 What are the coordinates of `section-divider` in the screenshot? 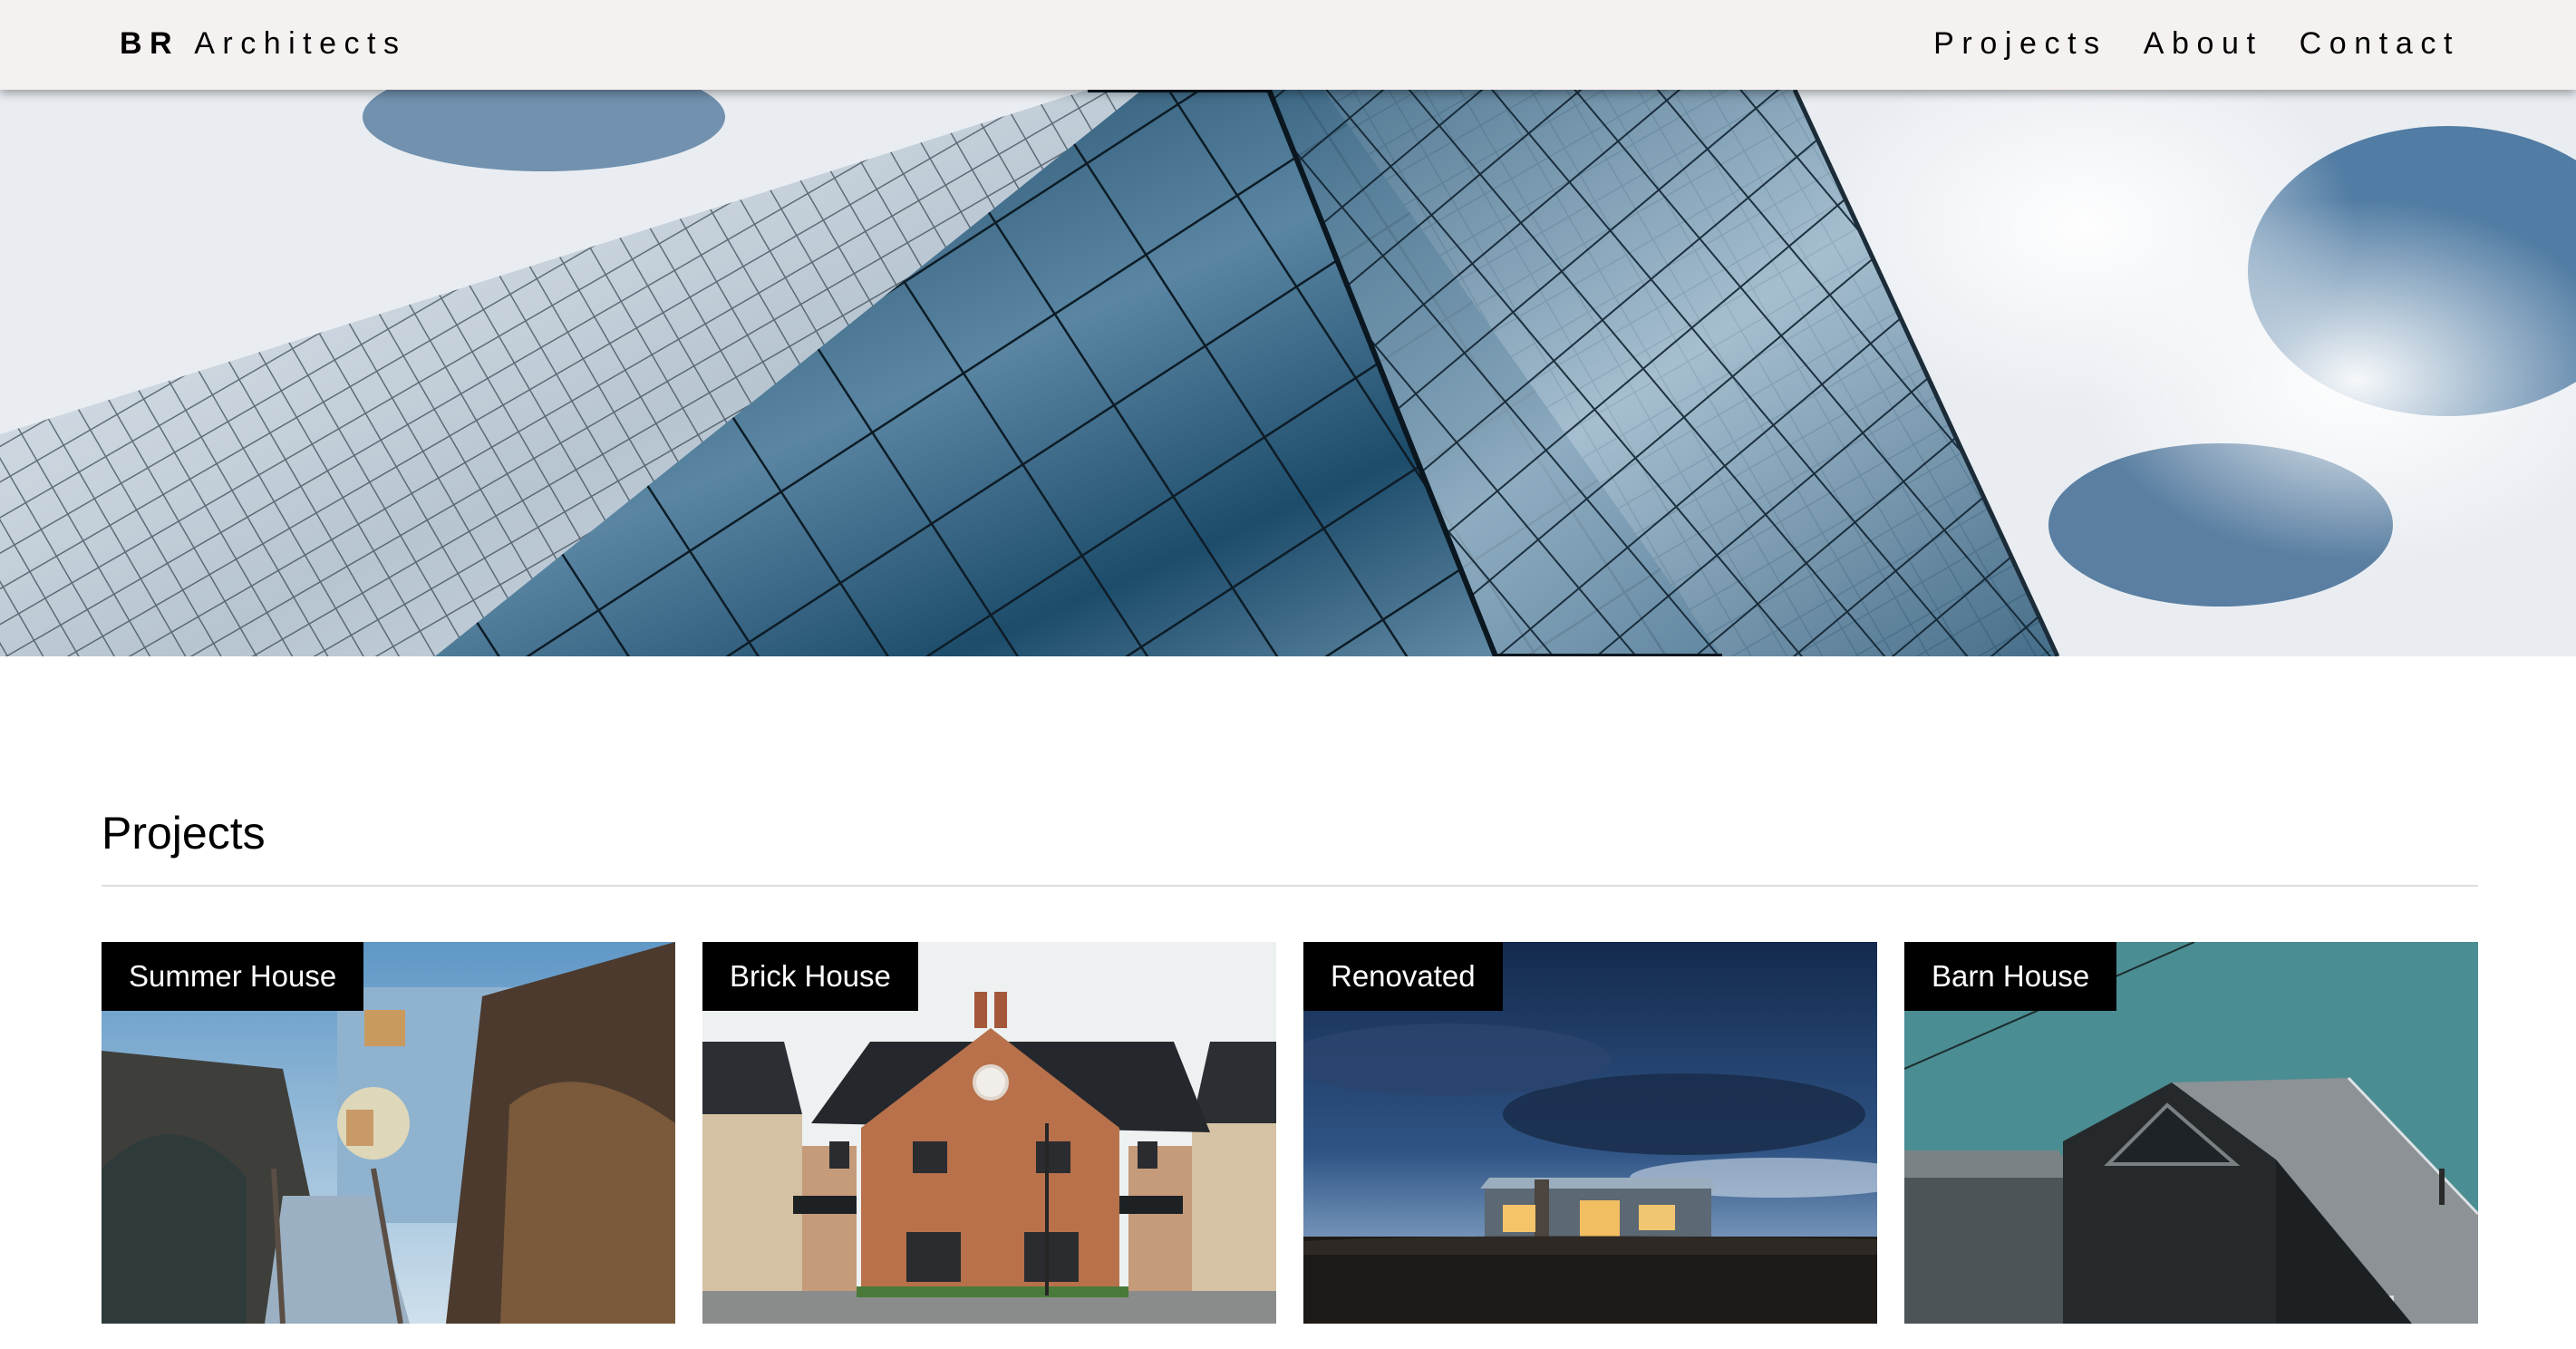 It's located at (1290, 886).